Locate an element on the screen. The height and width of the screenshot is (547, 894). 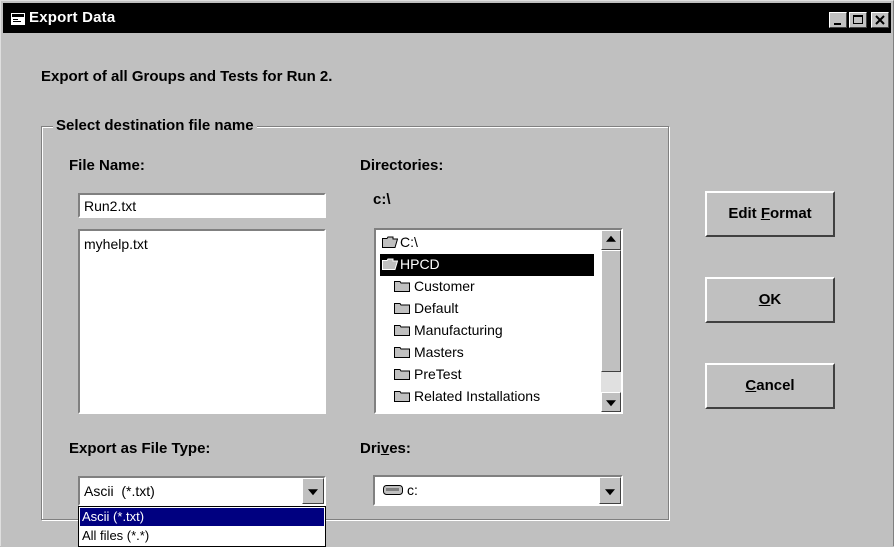
app-icon is located at coordinates (18, 19).